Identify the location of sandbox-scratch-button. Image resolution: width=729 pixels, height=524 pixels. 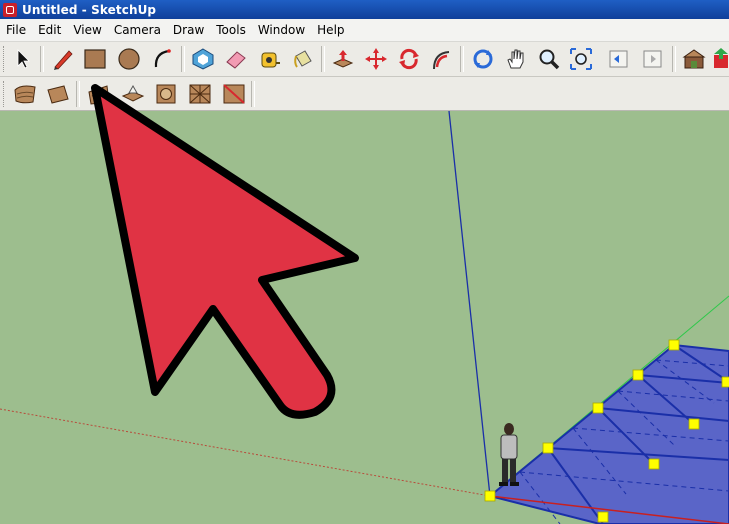
(58, 94).